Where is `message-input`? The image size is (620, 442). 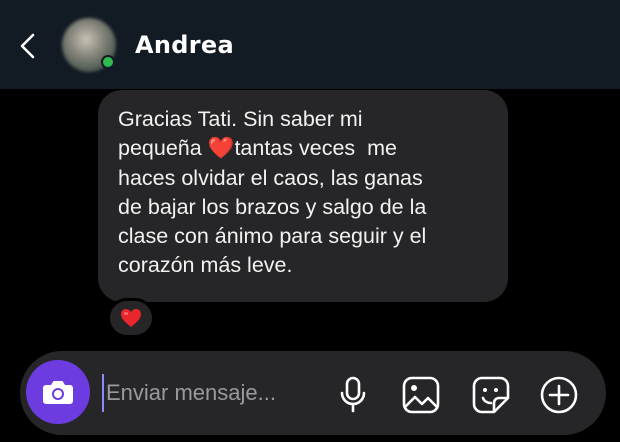
message-input is located at coordinates (212, 393).